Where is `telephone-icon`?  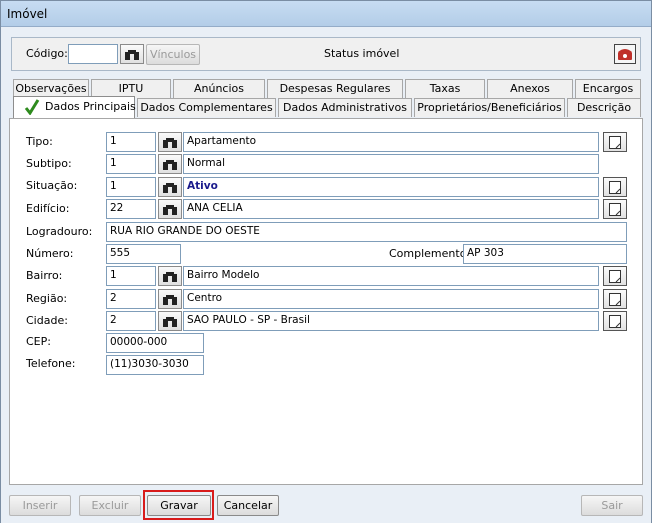 telephone-icon is located at coordinates (625, 54).